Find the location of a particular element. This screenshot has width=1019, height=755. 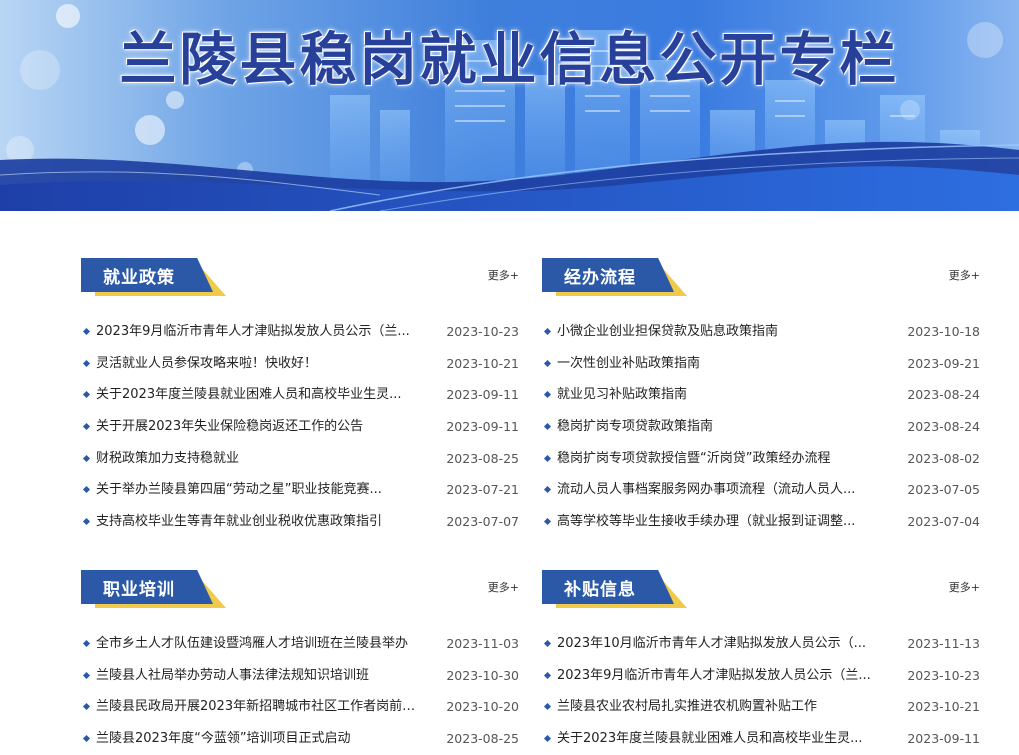

list-item: 小微企业创业担保贷款及贴息政策指南 2023-10-18 is located at coordinates (761, 332).